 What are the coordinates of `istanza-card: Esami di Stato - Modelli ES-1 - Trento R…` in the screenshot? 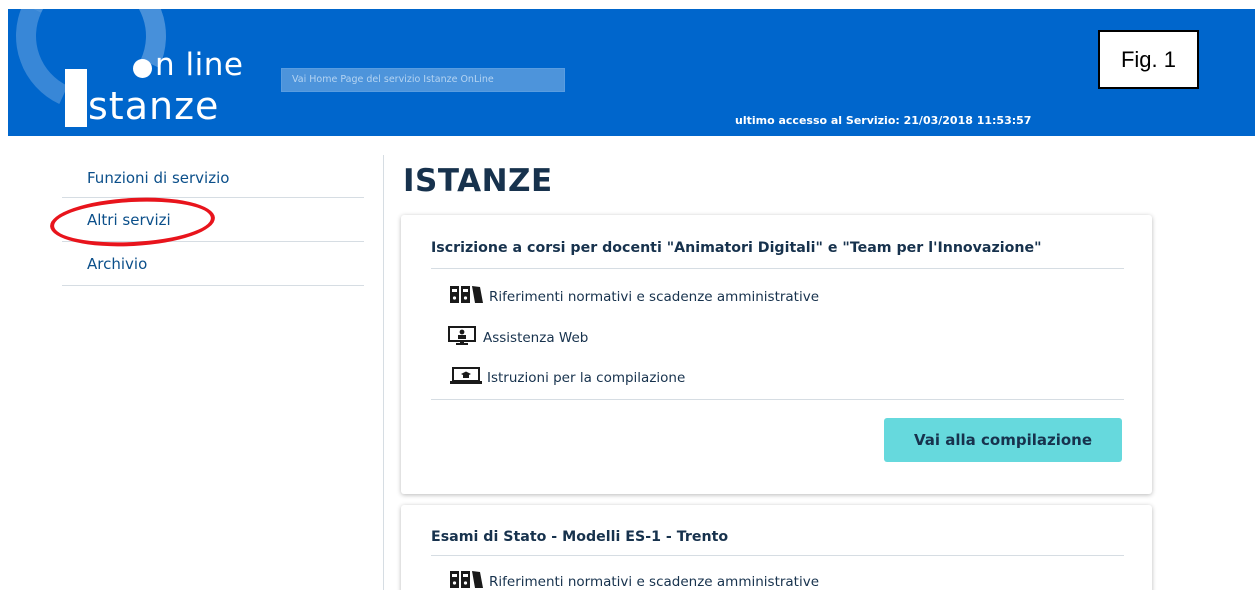 It's located at (776, 547).